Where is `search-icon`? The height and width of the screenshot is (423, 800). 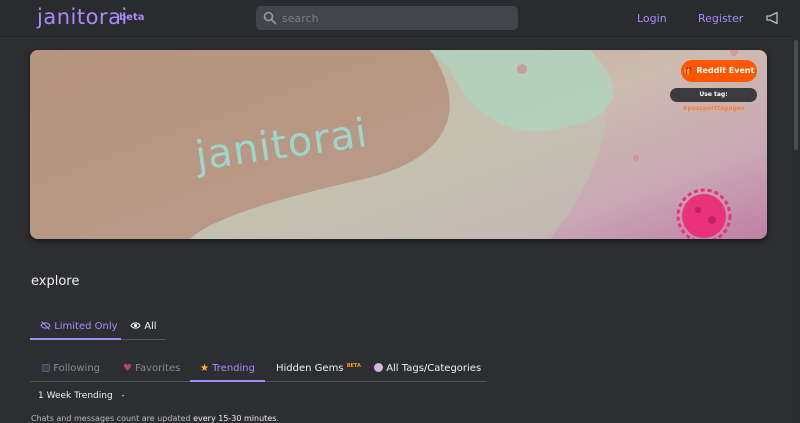
search-icon is located at coordinates (270, 18).